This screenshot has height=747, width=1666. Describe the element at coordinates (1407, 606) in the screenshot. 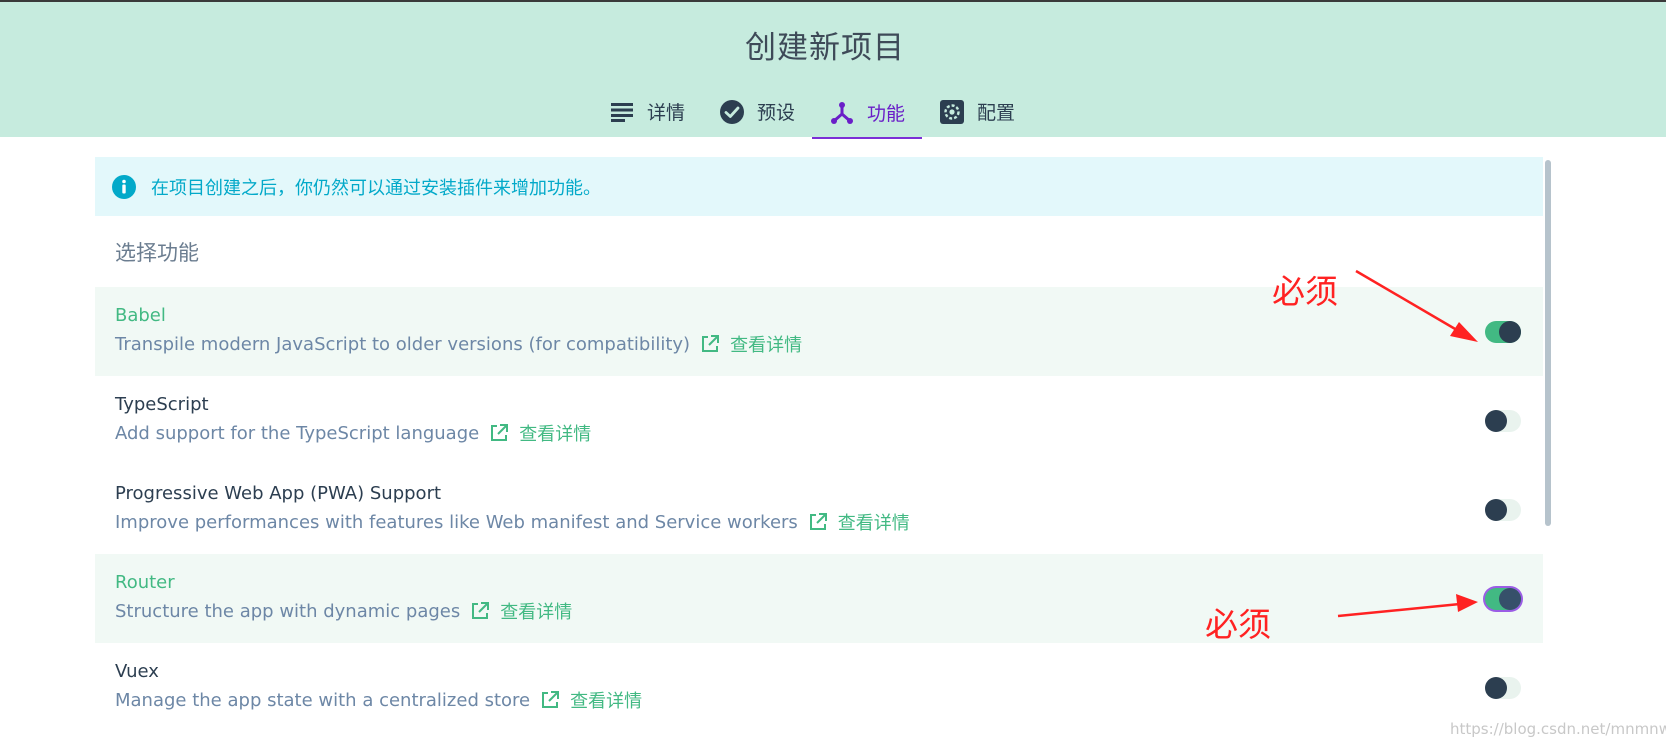

I see `arrow-to-router-toggle` at that location.